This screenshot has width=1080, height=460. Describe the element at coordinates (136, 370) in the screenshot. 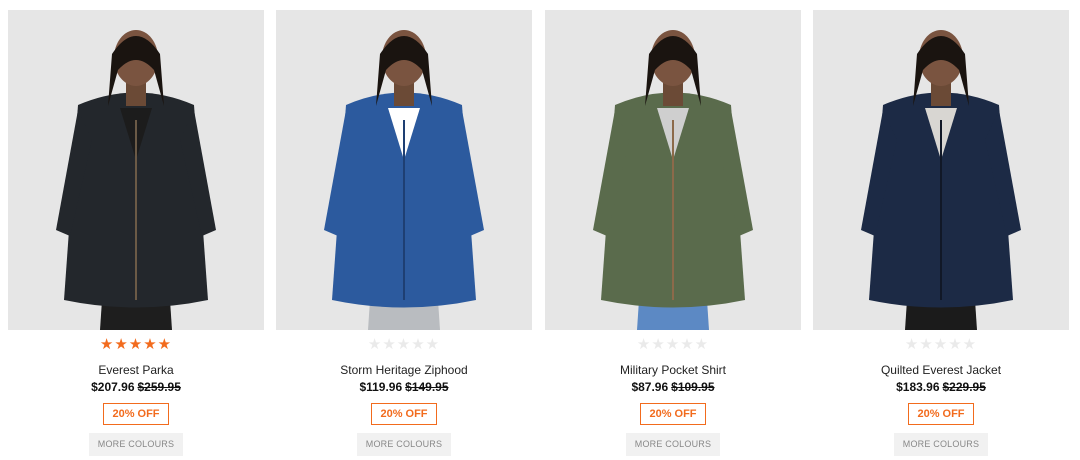

I see `product-name: Everest Parka` at that location.